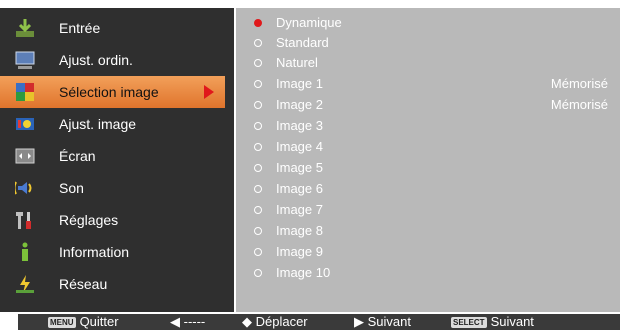 This screenshot has width=628, height=330. I want to click on move-hint: ◆ Déplacer, so click(275, 322).